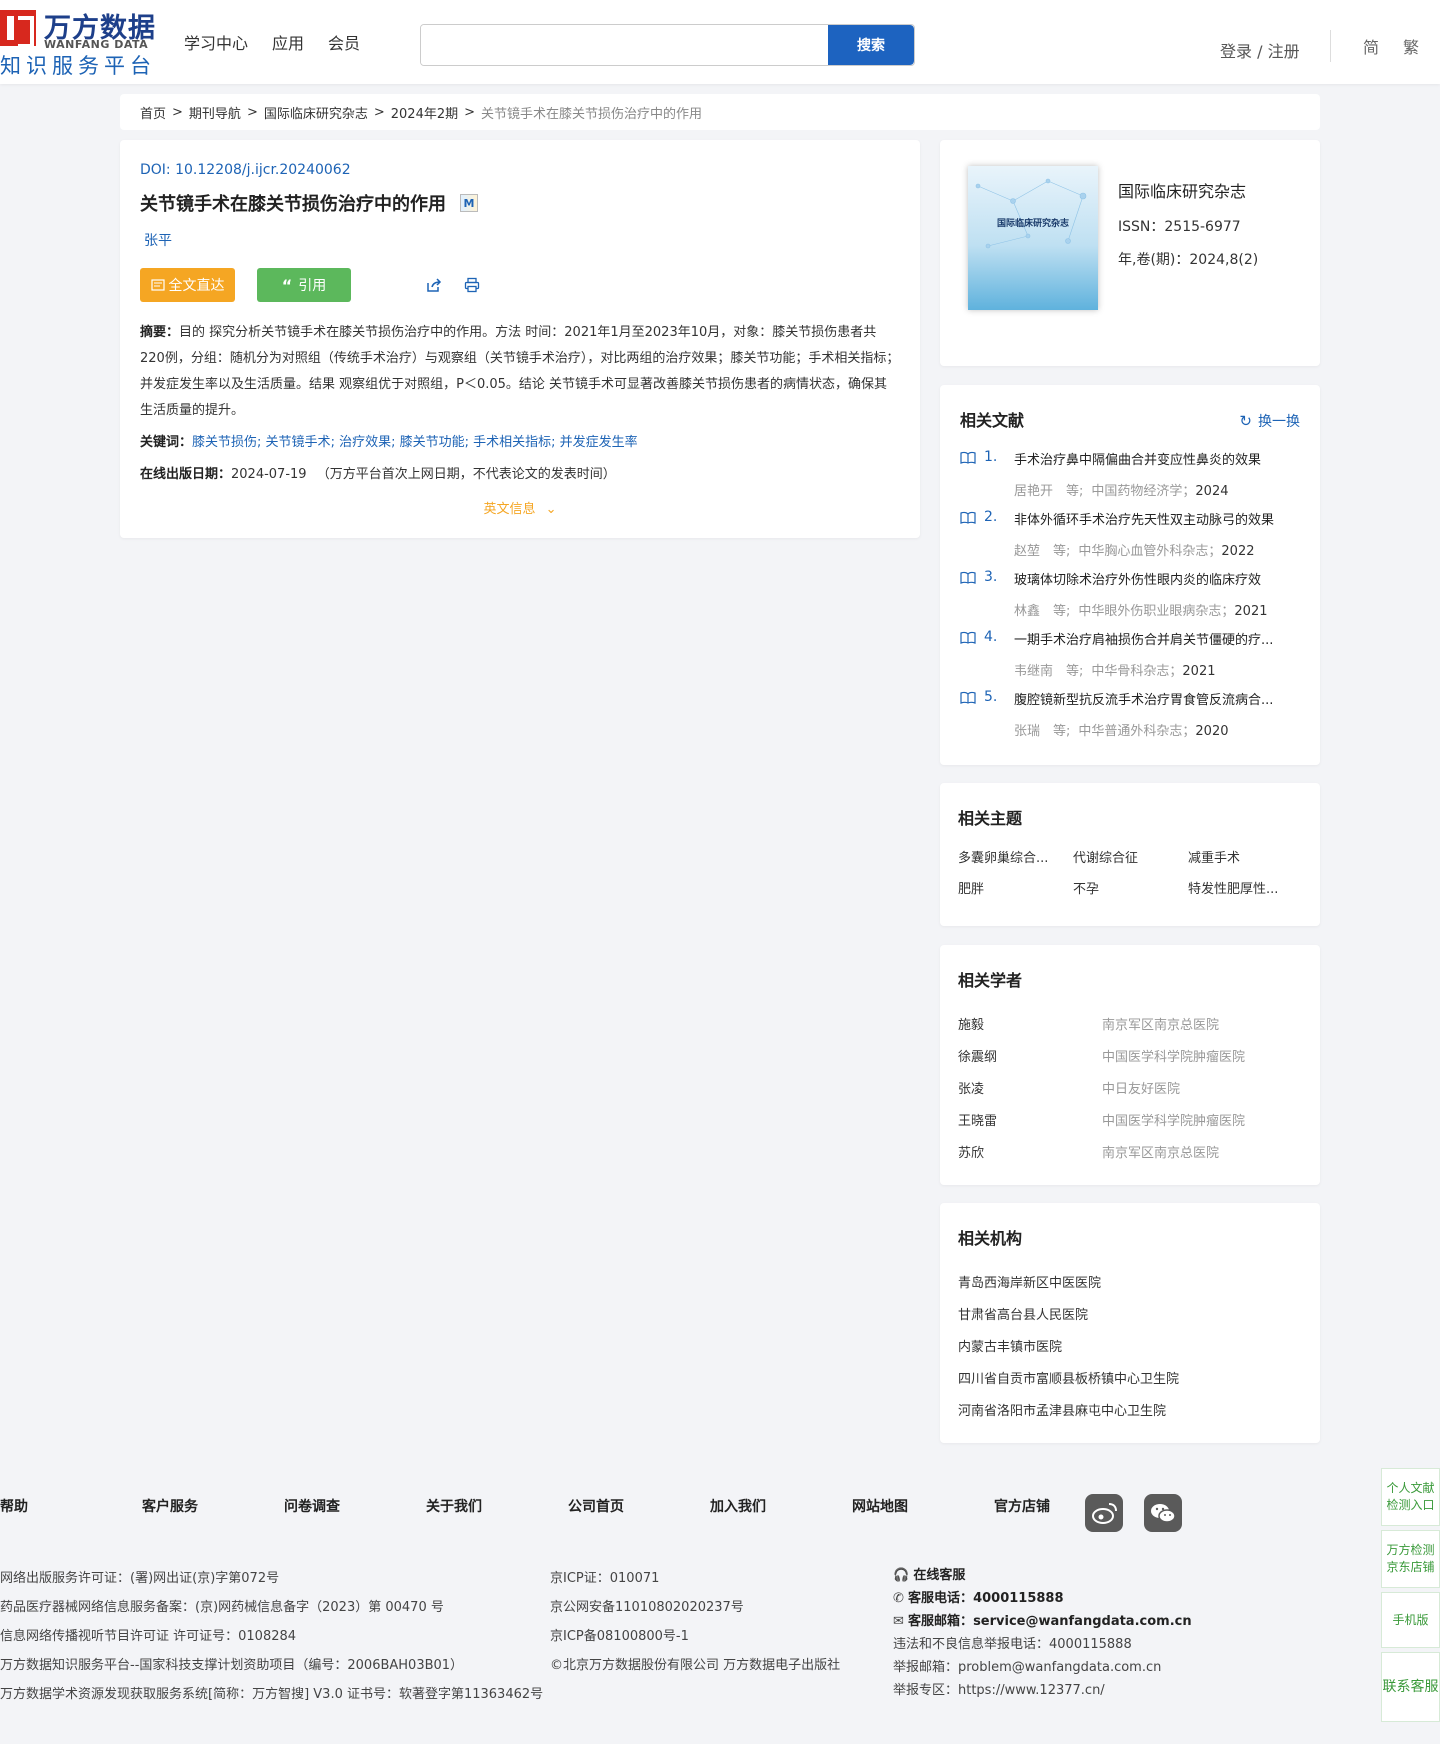  What do you see at coordinates (472, 285) in the screenshot?
I see `print-icon` at bounding box center [472, 285].